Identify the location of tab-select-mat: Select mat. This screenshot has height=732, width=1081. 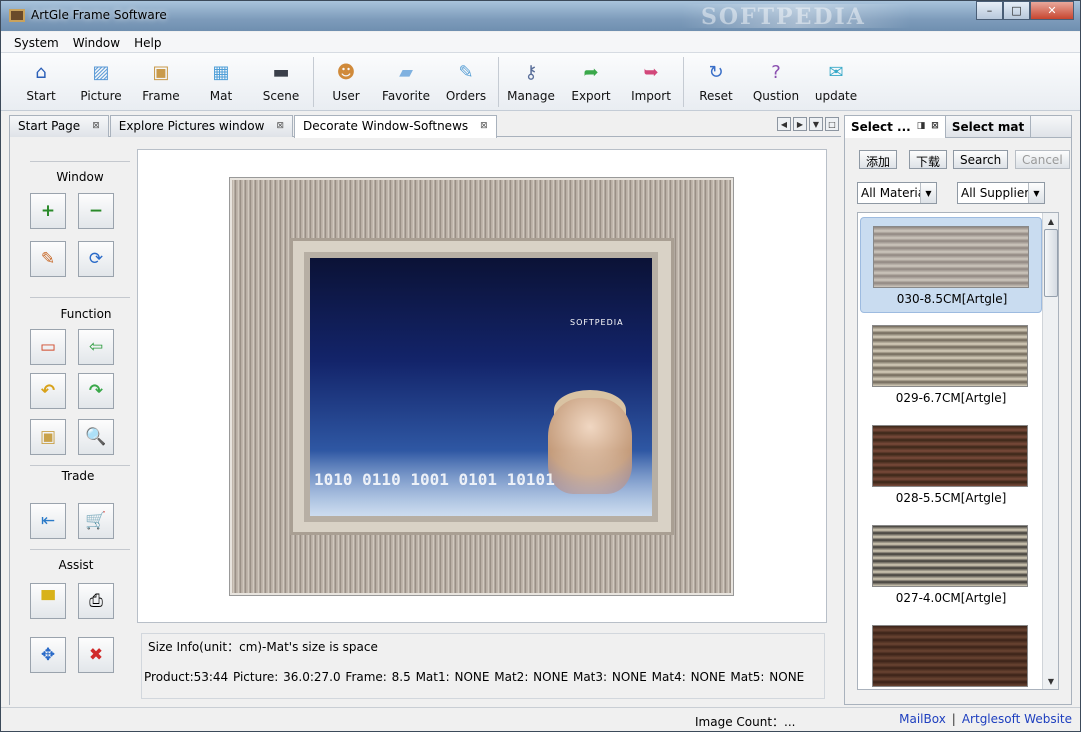
(989, 127).